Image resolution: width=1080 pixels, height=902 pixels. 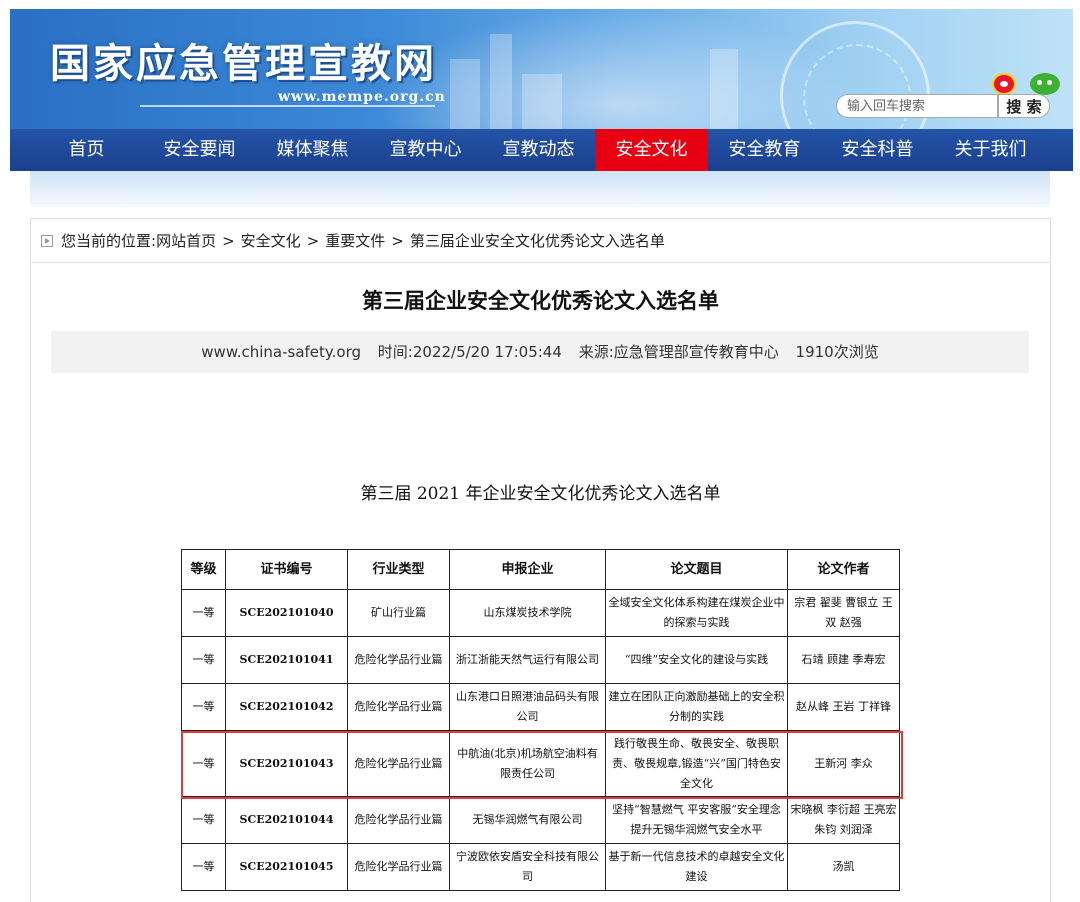 I want to click on cell-authors: 王新河 李众, so click(x=843, y=763).